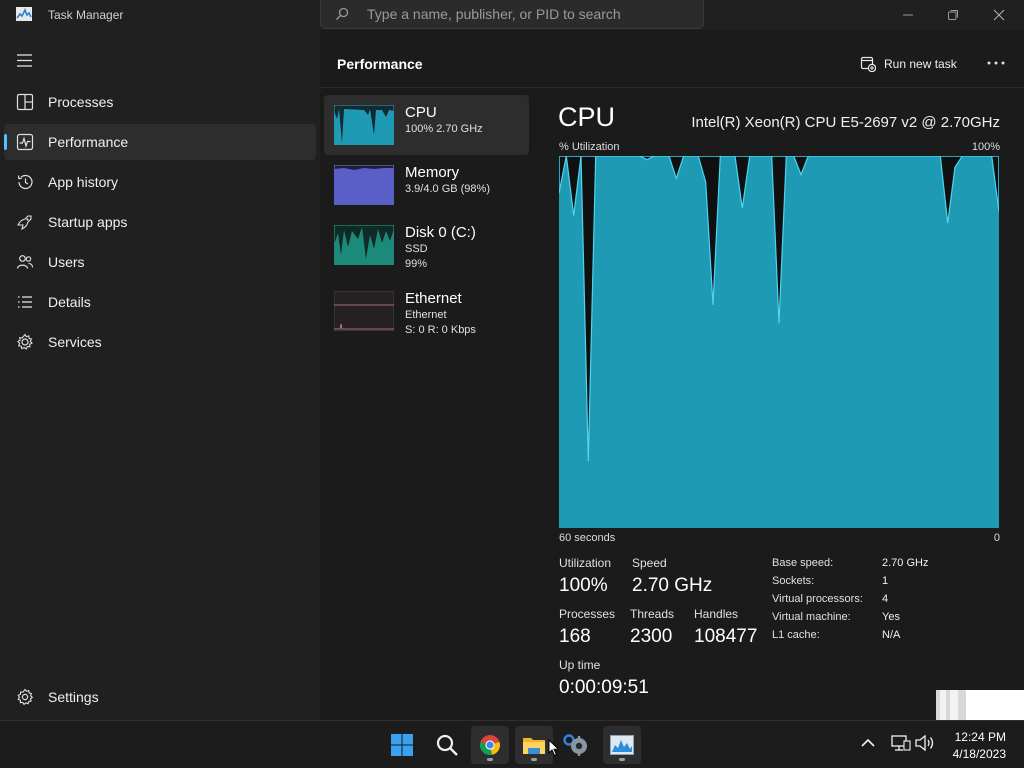 The image size is (1024, 768). I want to click on ethernet-thumbnail-graph, so click(364, 311).